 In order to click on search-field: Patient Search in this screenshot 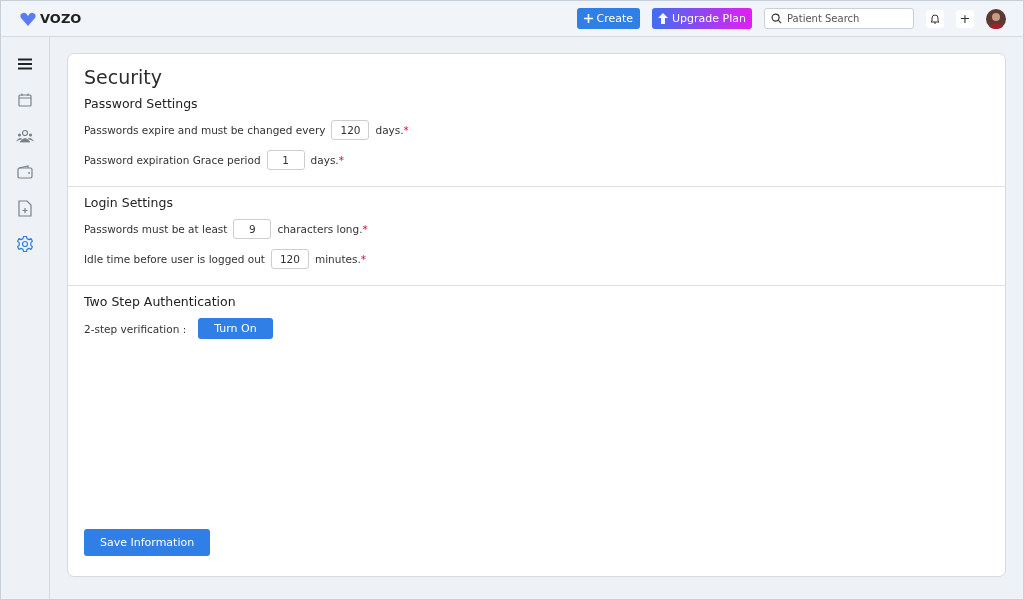, I will do `click(839, 18)`.